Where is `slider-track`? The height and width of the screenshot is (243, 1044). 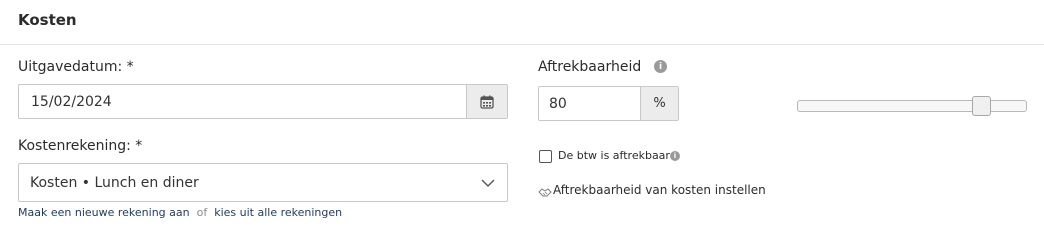 slider-track is located at coordinates (912, 106).